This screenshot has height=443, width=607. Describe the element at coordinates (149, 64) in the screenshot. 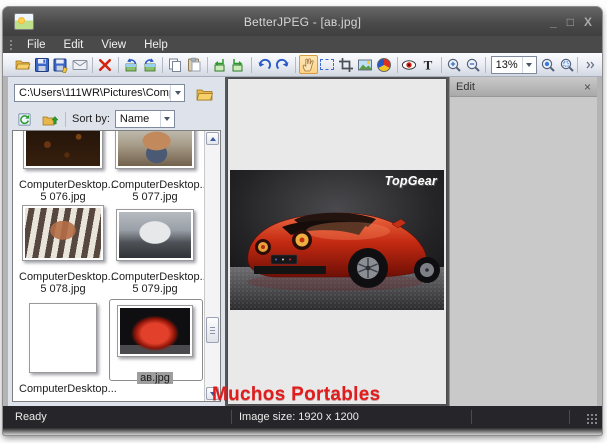

I see `rotate-image-right-button` at that location.